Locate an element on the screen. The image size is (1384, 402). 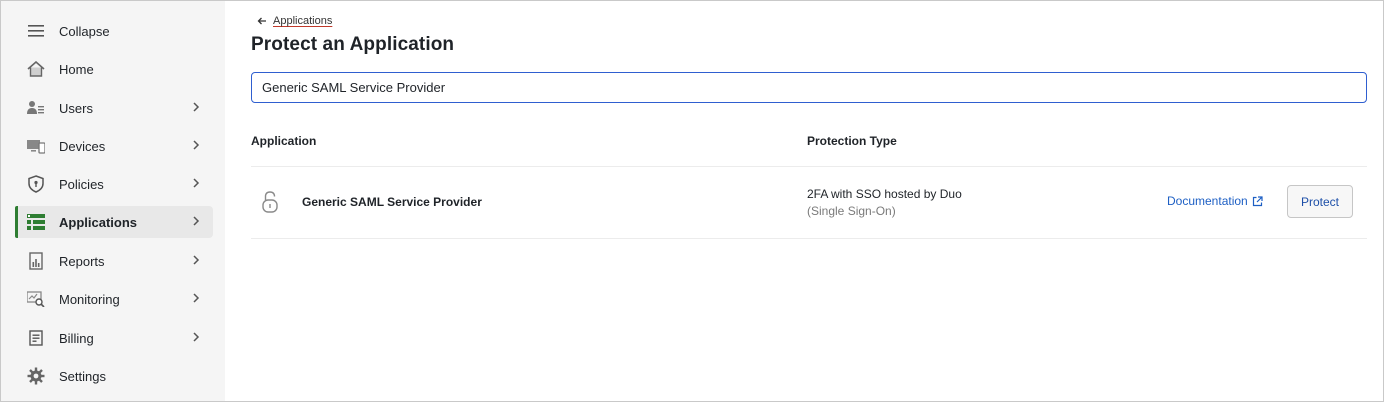
application-name: Generic SAML Service Provider is located at coordinates (392, 202).